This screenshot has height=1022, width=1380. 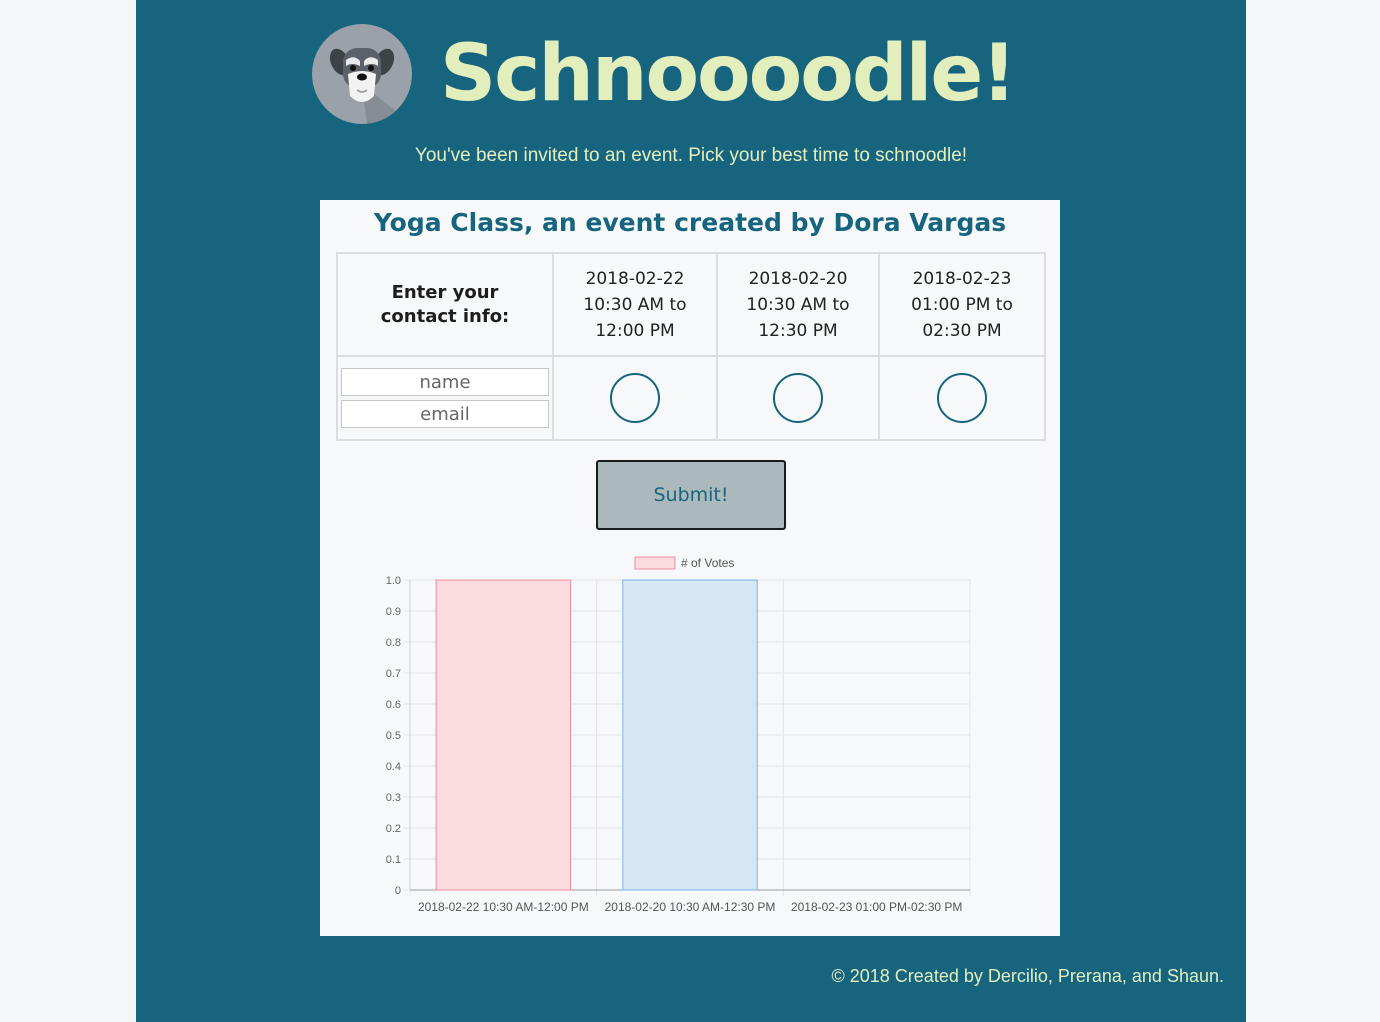 I want to click on y-tick-label: 0.6, so click(x=393, y=705).